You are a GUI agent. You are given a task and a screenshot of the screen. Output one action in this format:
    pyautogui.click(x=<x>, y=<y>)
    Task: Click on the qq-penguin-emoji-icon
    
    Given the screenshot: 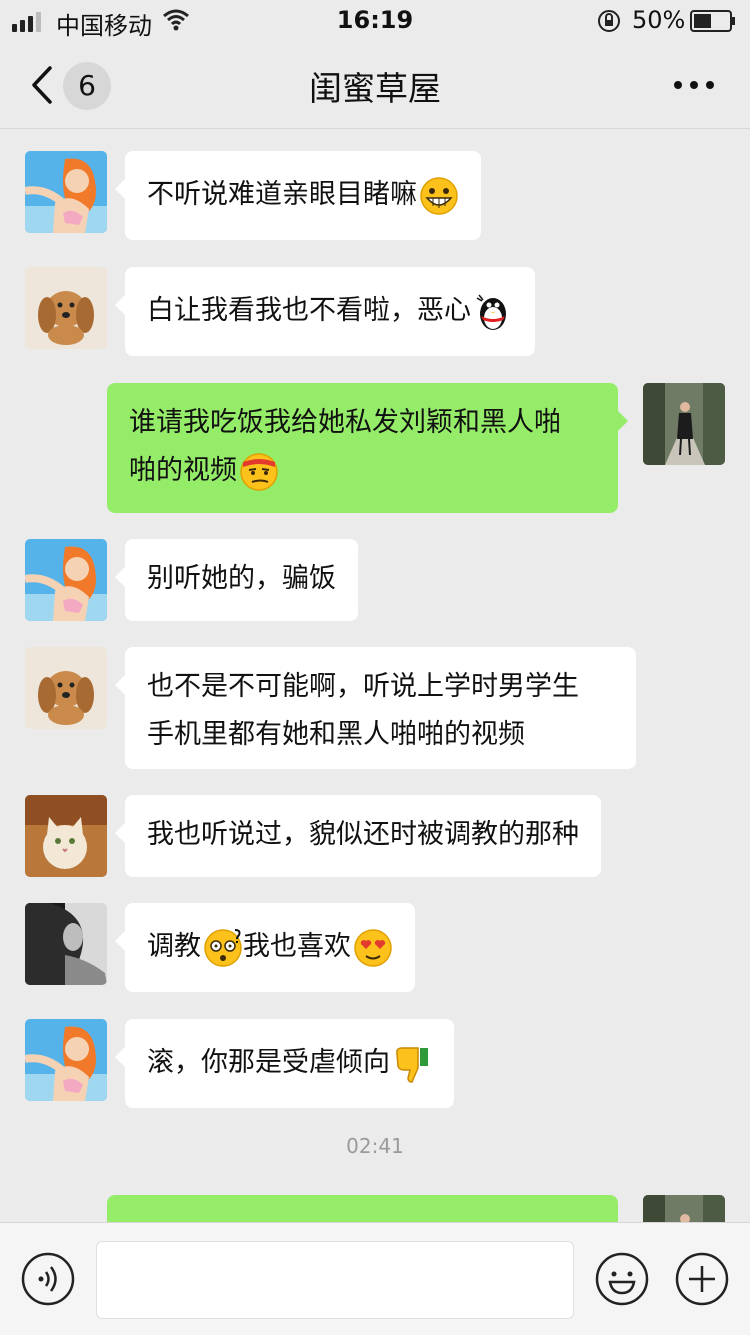 What is the action you would take?
    pyautogui.click(x=491, y=312)
    